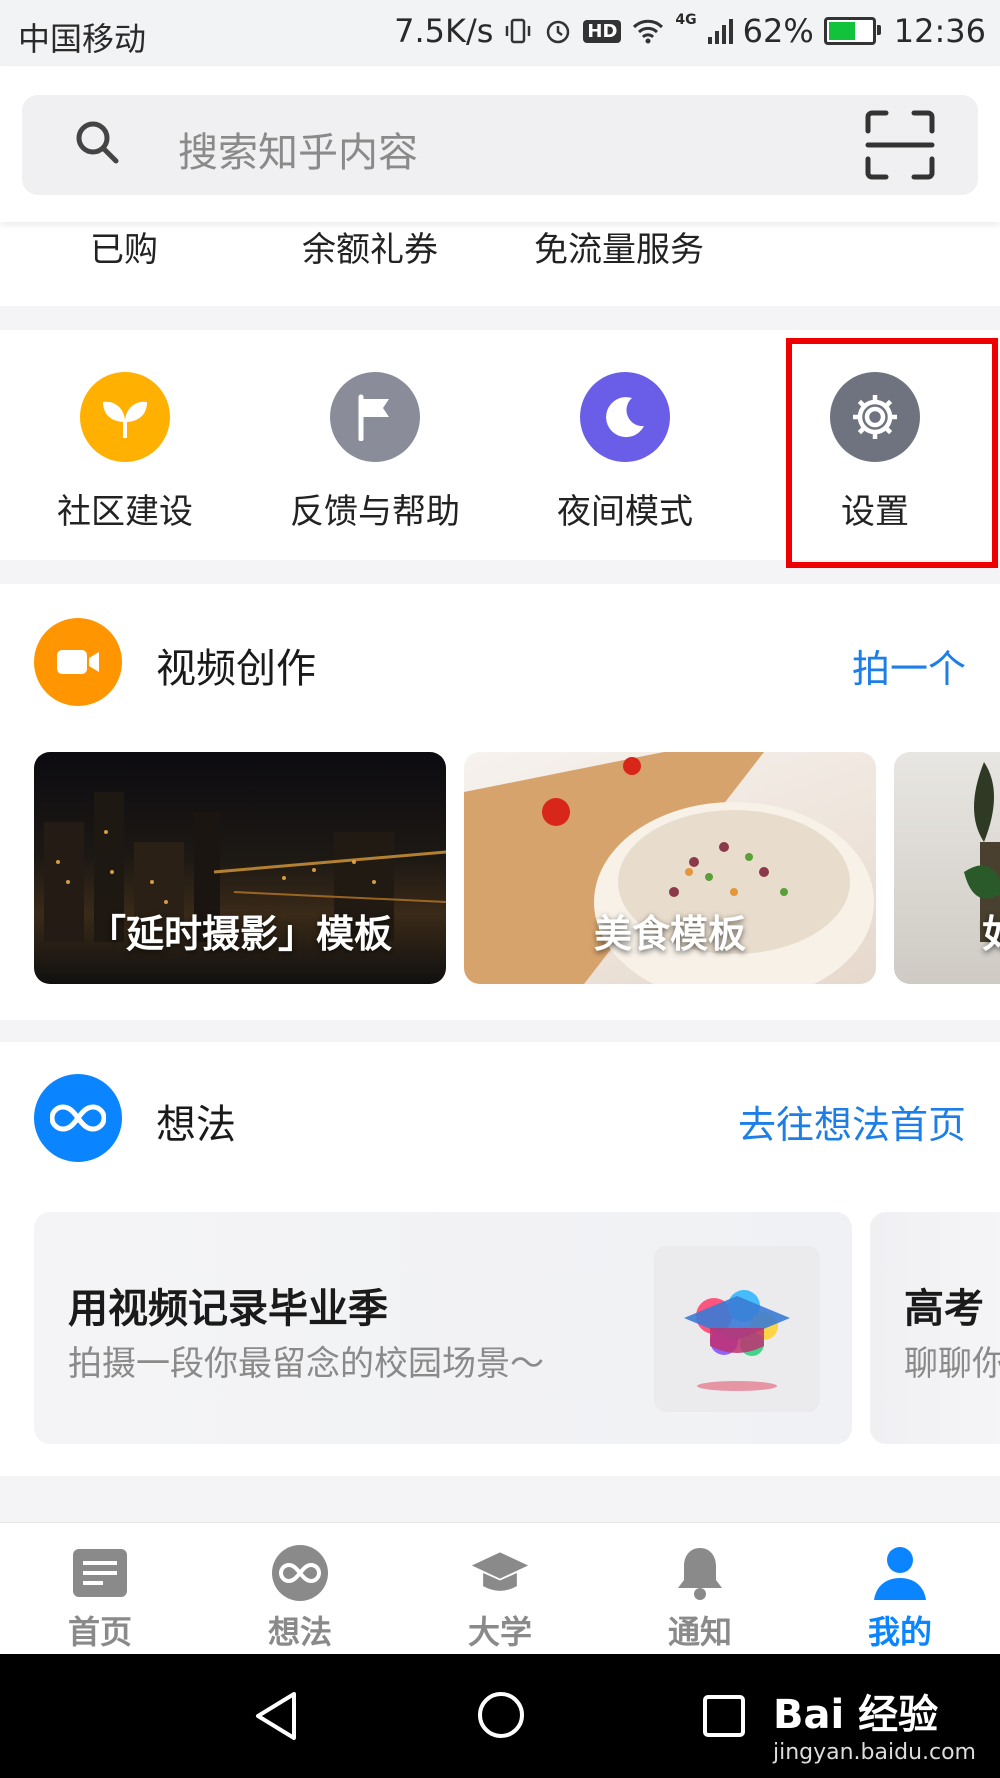 This screenshot has height=1778, width=1000. I want to click on tool-label: 夜间模式, so click(625, 512).